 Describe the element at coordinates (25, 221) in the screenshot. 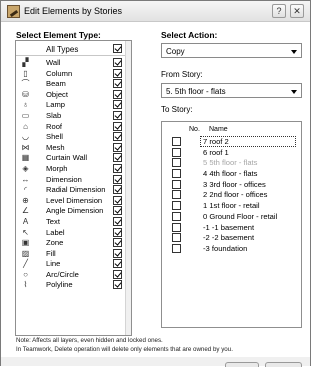

I see `text-icon: A` at that location.